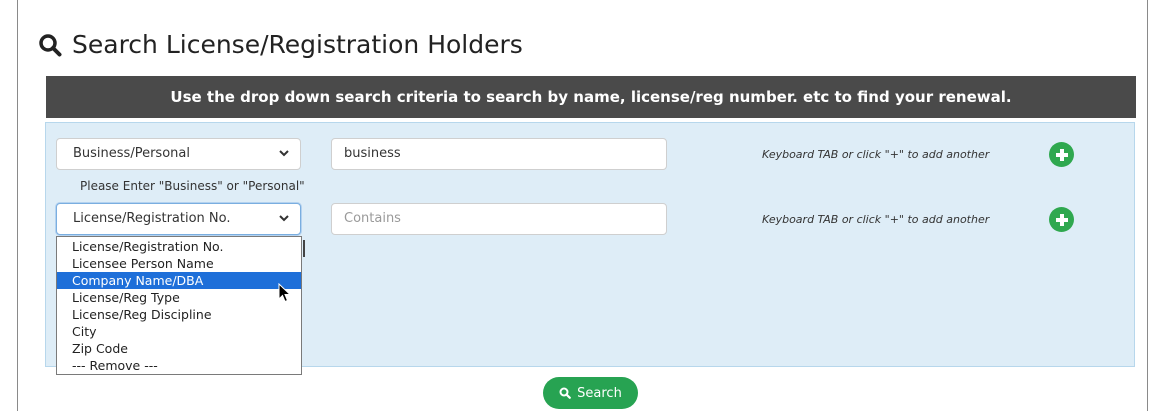 The height and width of the screenshot is (411, 1157). What do you see at coordinates (876, 219) in the screenshot?
I see `add-hint-2: Keyboard TAB or click "+" to add another` at bounding box center [876, 219].